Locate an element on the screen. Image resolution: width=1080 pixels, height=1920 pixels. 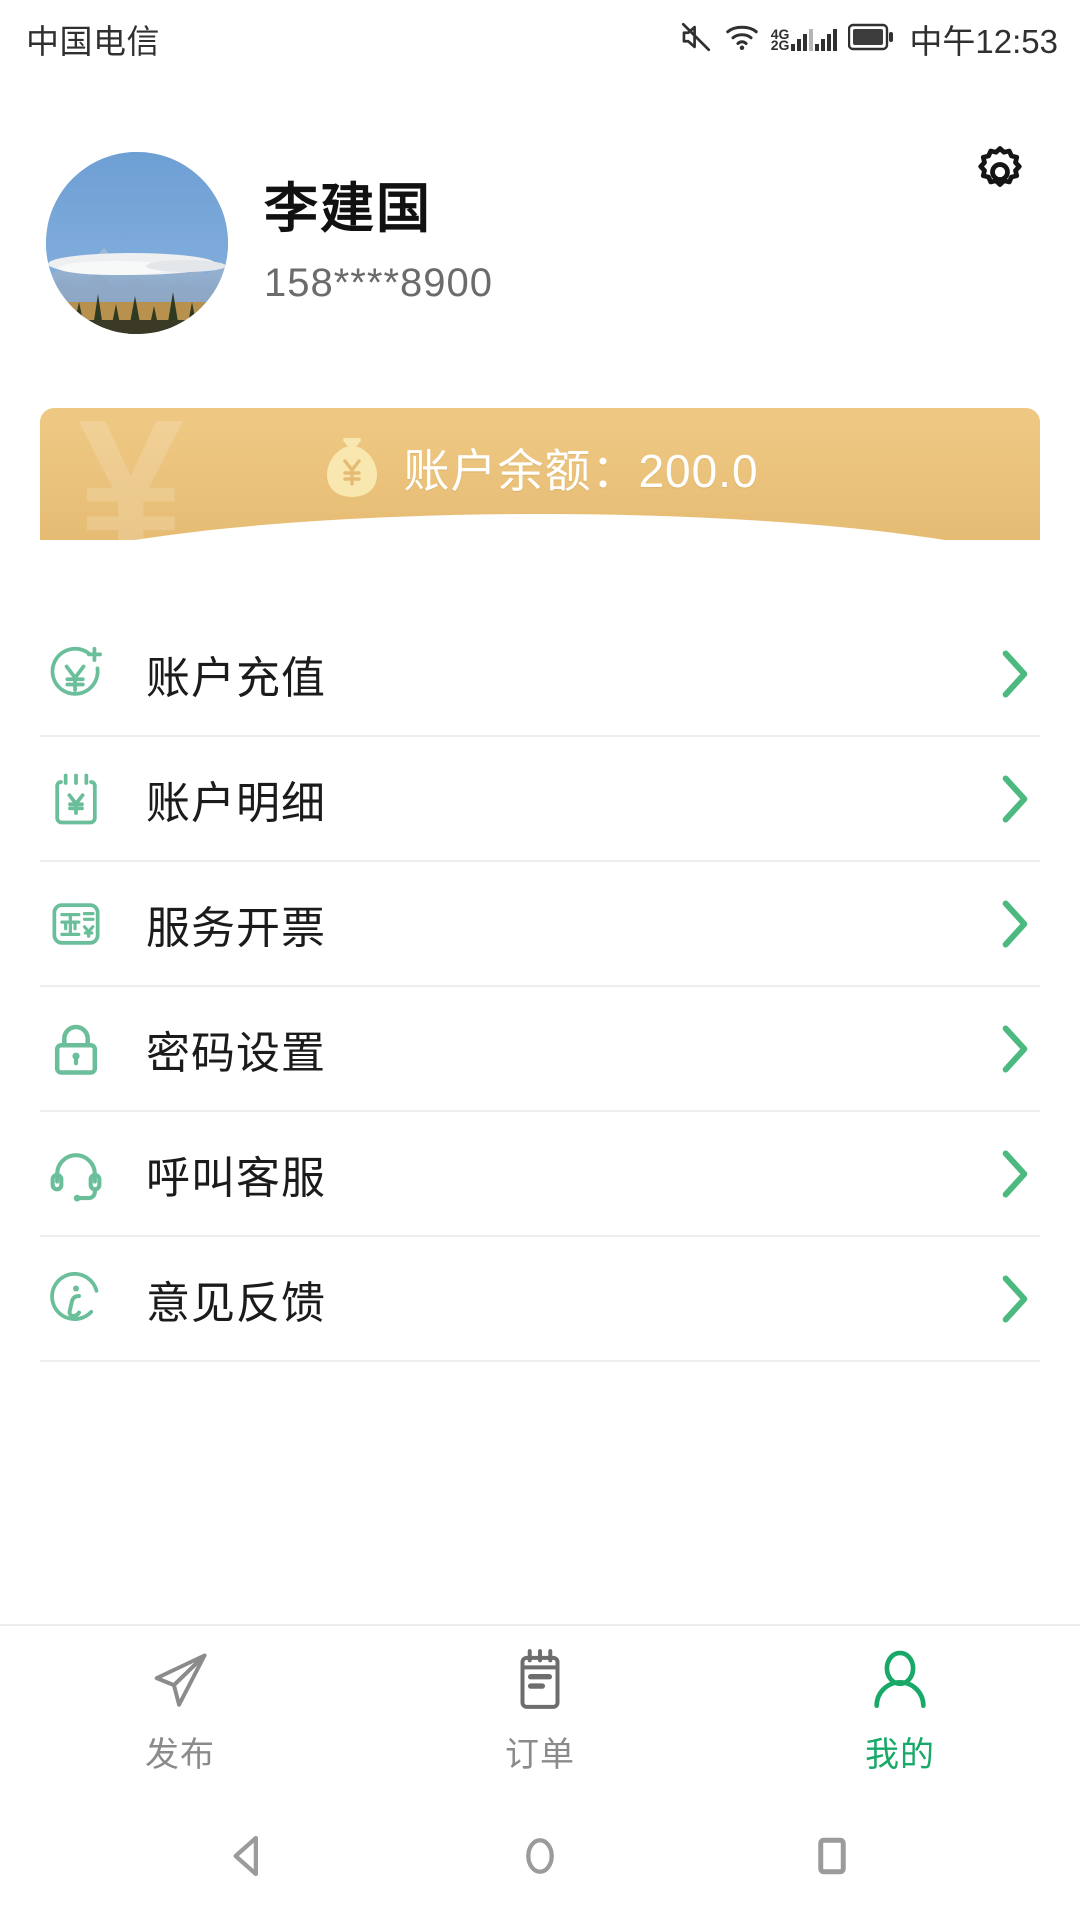
carrier-label: 中国电信 is located at coordinates (93, 41).